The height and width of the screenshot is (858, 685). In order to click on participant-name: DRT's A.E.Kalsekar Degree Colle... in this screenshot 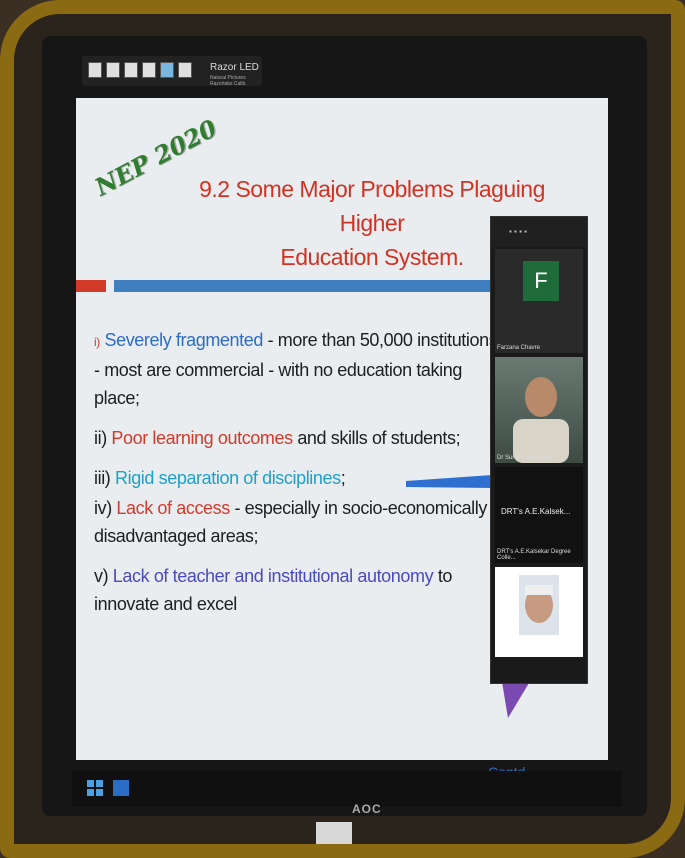, I will do `click(534, 555)`.